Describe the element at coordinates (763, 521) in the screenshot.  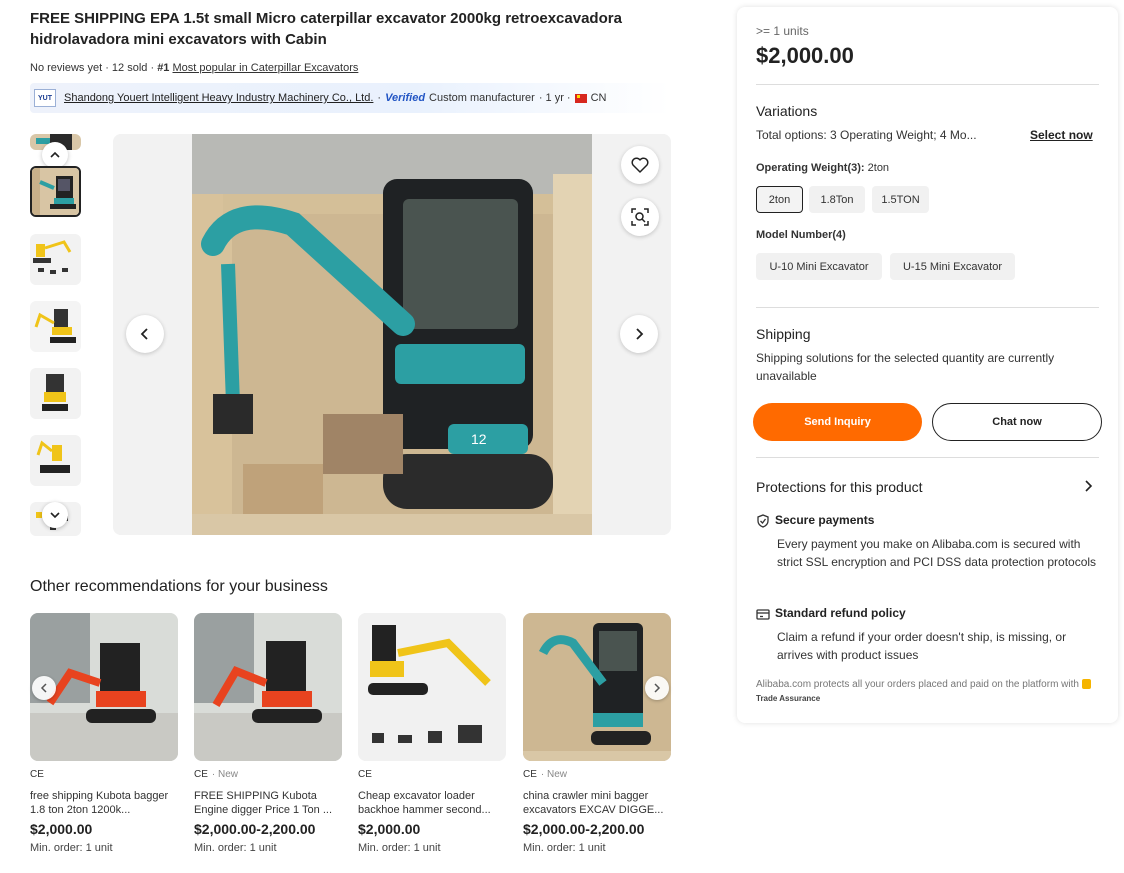
I see `shield-icon` at that location.